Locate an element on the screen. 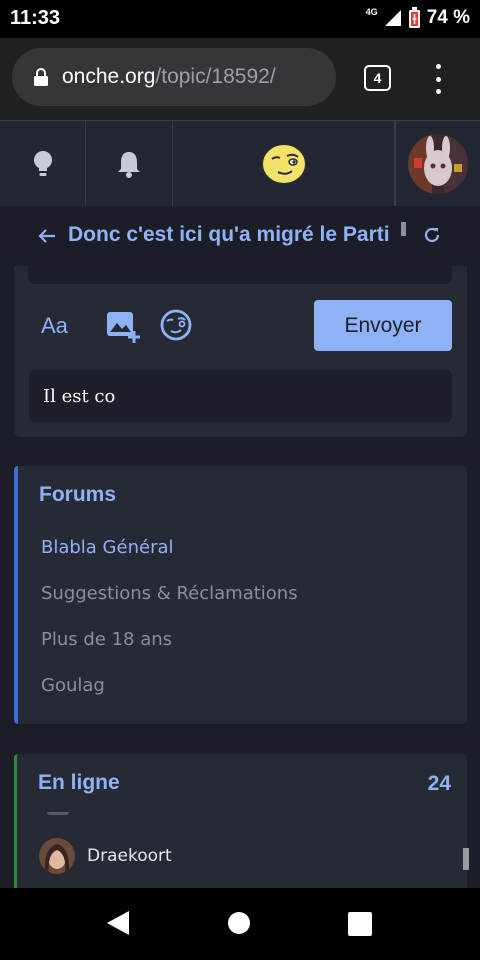 The height and width of the screenshot is (960, 480). home-circle-icon is located at coordinates (239, 923).